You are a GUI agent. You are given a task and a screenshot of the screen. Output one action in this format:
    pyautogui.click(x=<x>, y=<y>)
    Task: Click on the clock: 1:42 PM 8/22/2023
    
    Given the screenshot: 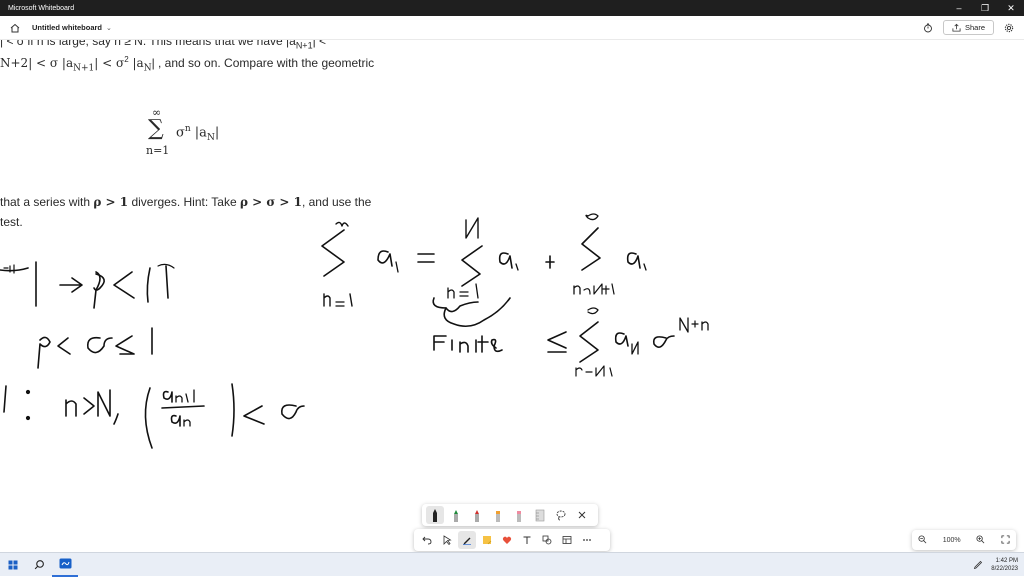 What is the action you would take?
    pyautogui.click(x=1004, y=565)
    